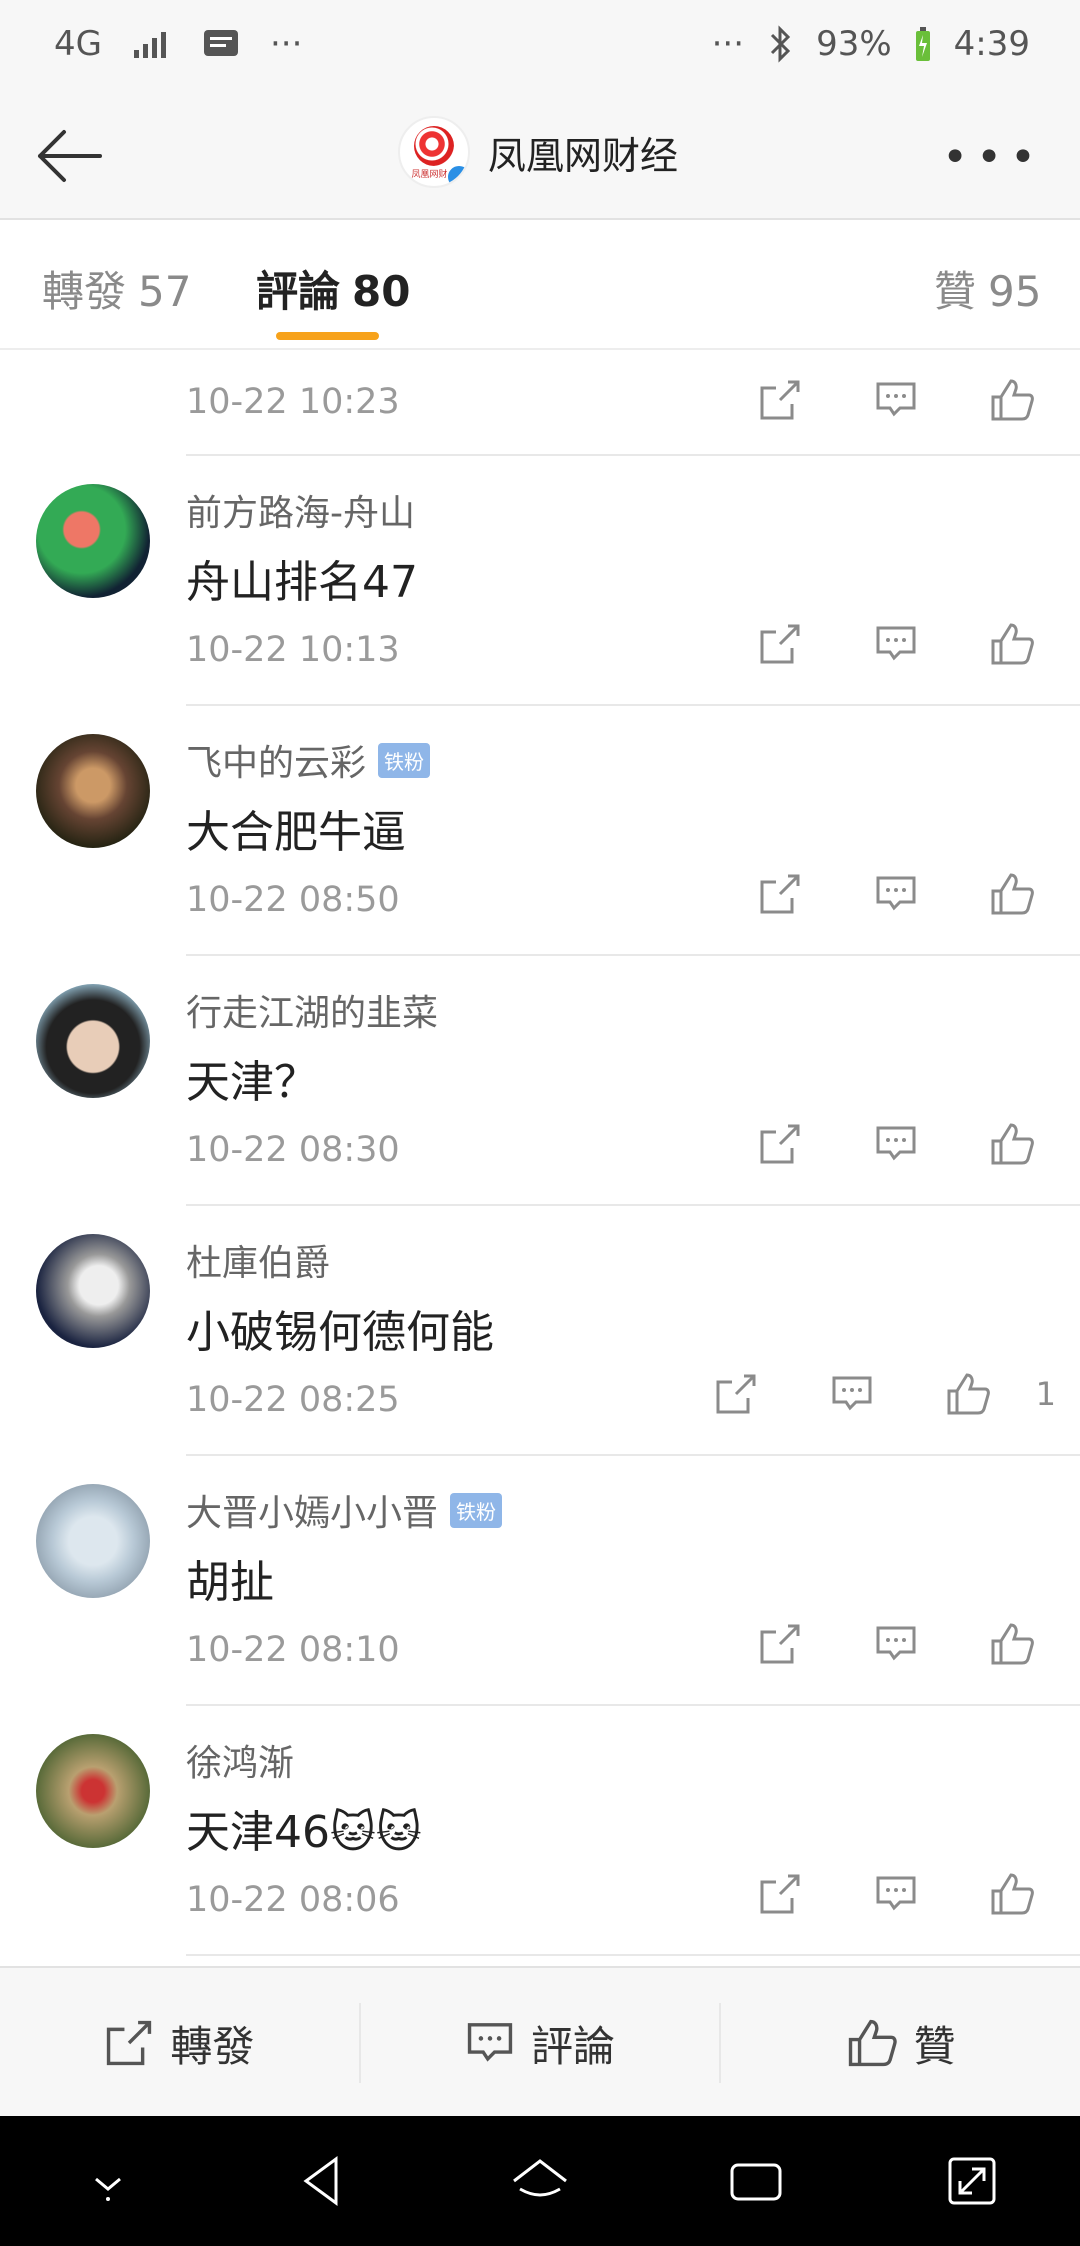  Describe the element at coordinates (558, 1081) in the screenshot. I see `comment-item: 行走江湖的韭菜 天津？ 10-22 08:30` at that location.